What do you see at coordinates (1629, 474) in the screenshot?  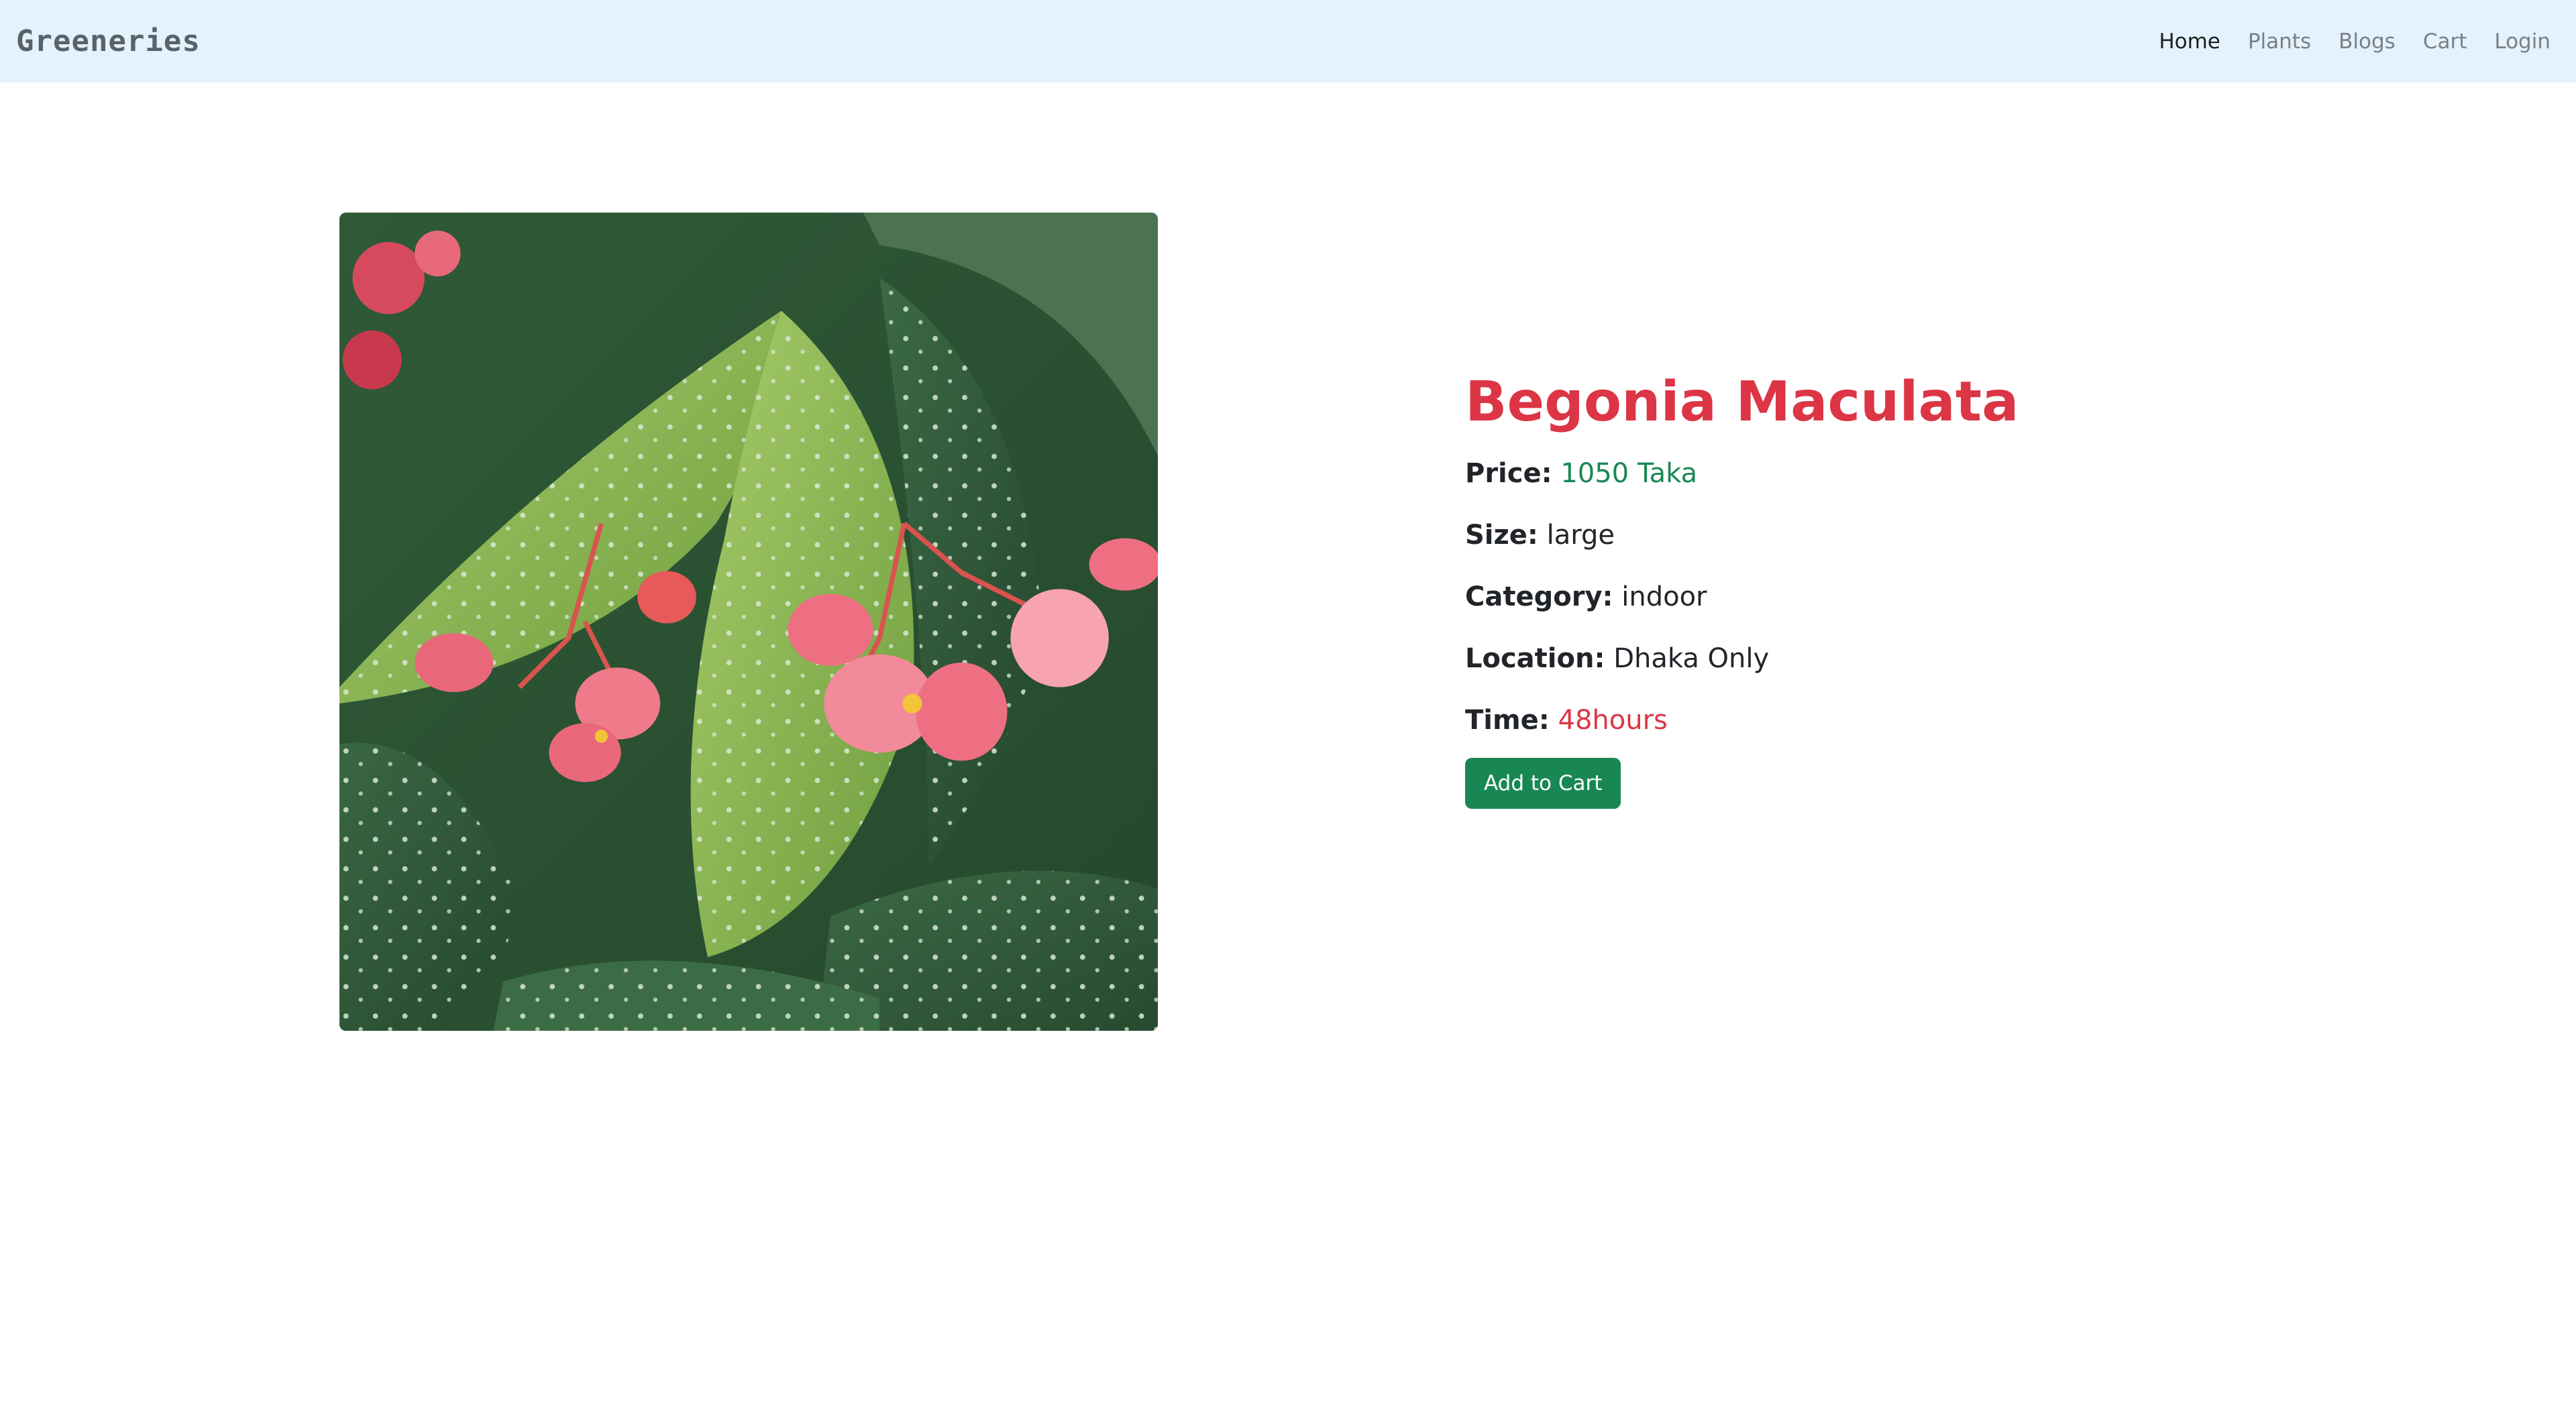 I see `price-value: 1050 Taka` at bounding box center [1629, 474].